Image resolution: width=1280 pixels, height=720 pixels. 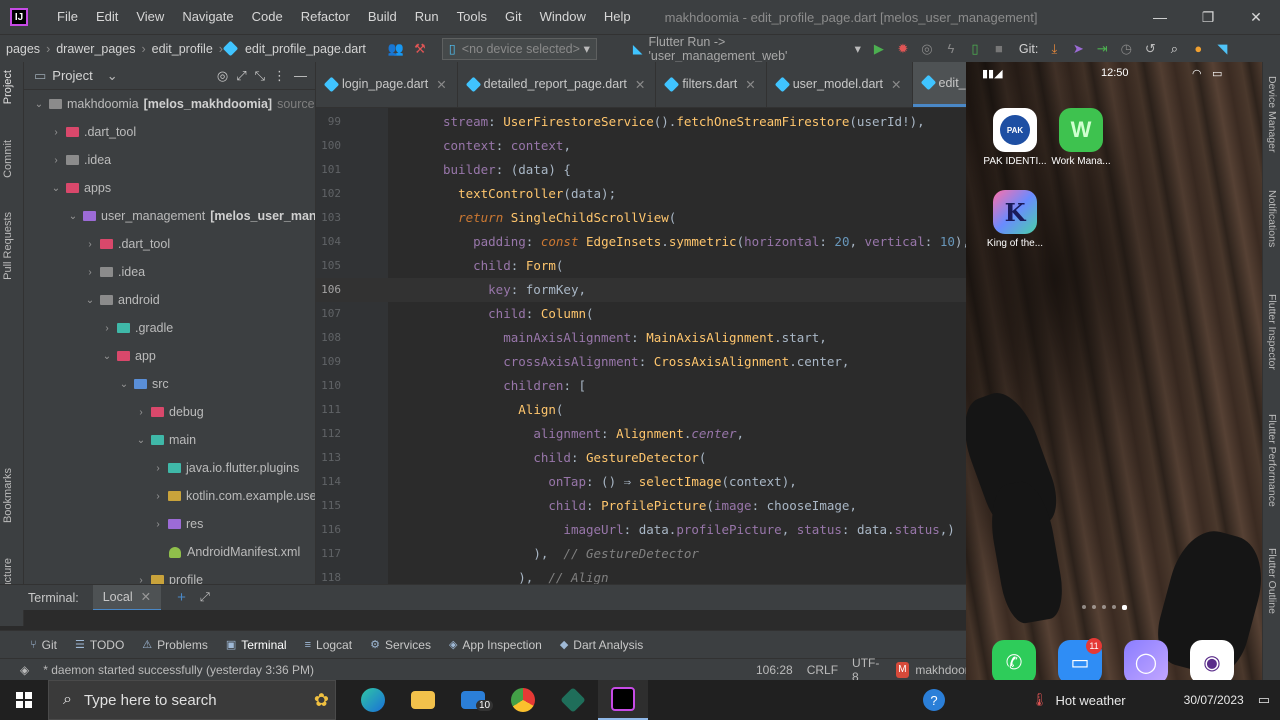 What do you see at coordinates (1256, 17) in the screenshot?
I see `close-button: ✕` at bounding box center [1256, 17].